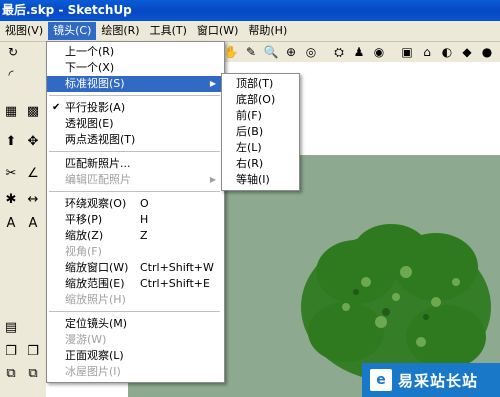  I want to click on position-camera-icon: ⛭, so click(339, 52).